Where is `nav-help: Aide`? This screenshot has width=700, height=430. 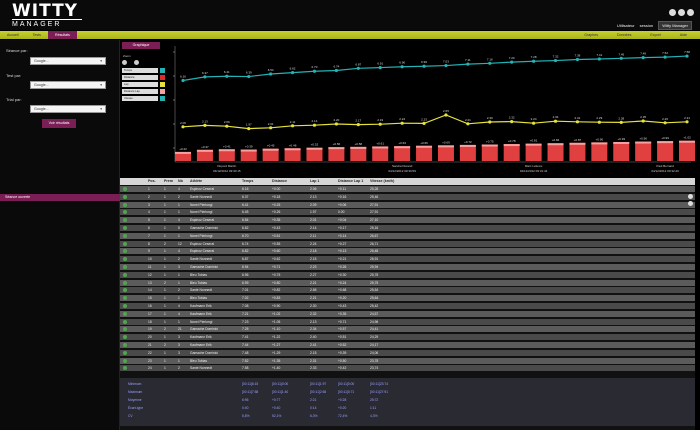
nav-help: Aide is located at coordinates (683, 35).